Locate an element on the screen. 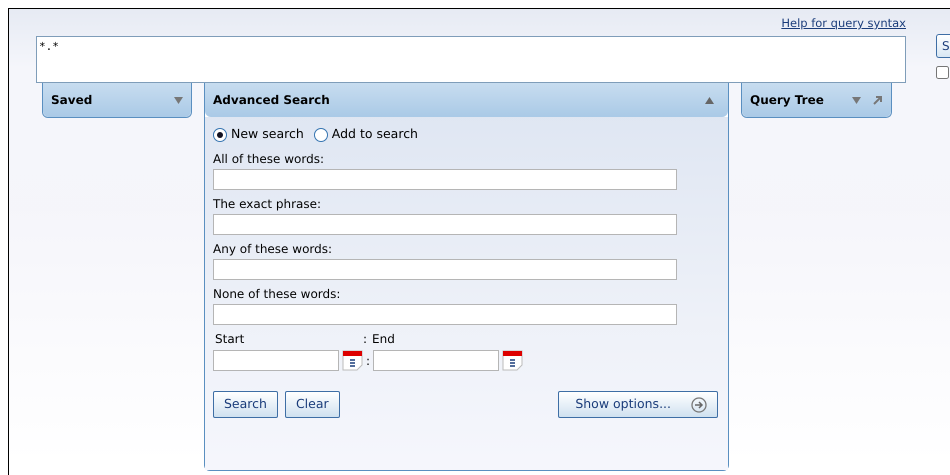 This screenshot has height=475, width=950. field-label: Any of these words: is located at coordinates (273, 249).